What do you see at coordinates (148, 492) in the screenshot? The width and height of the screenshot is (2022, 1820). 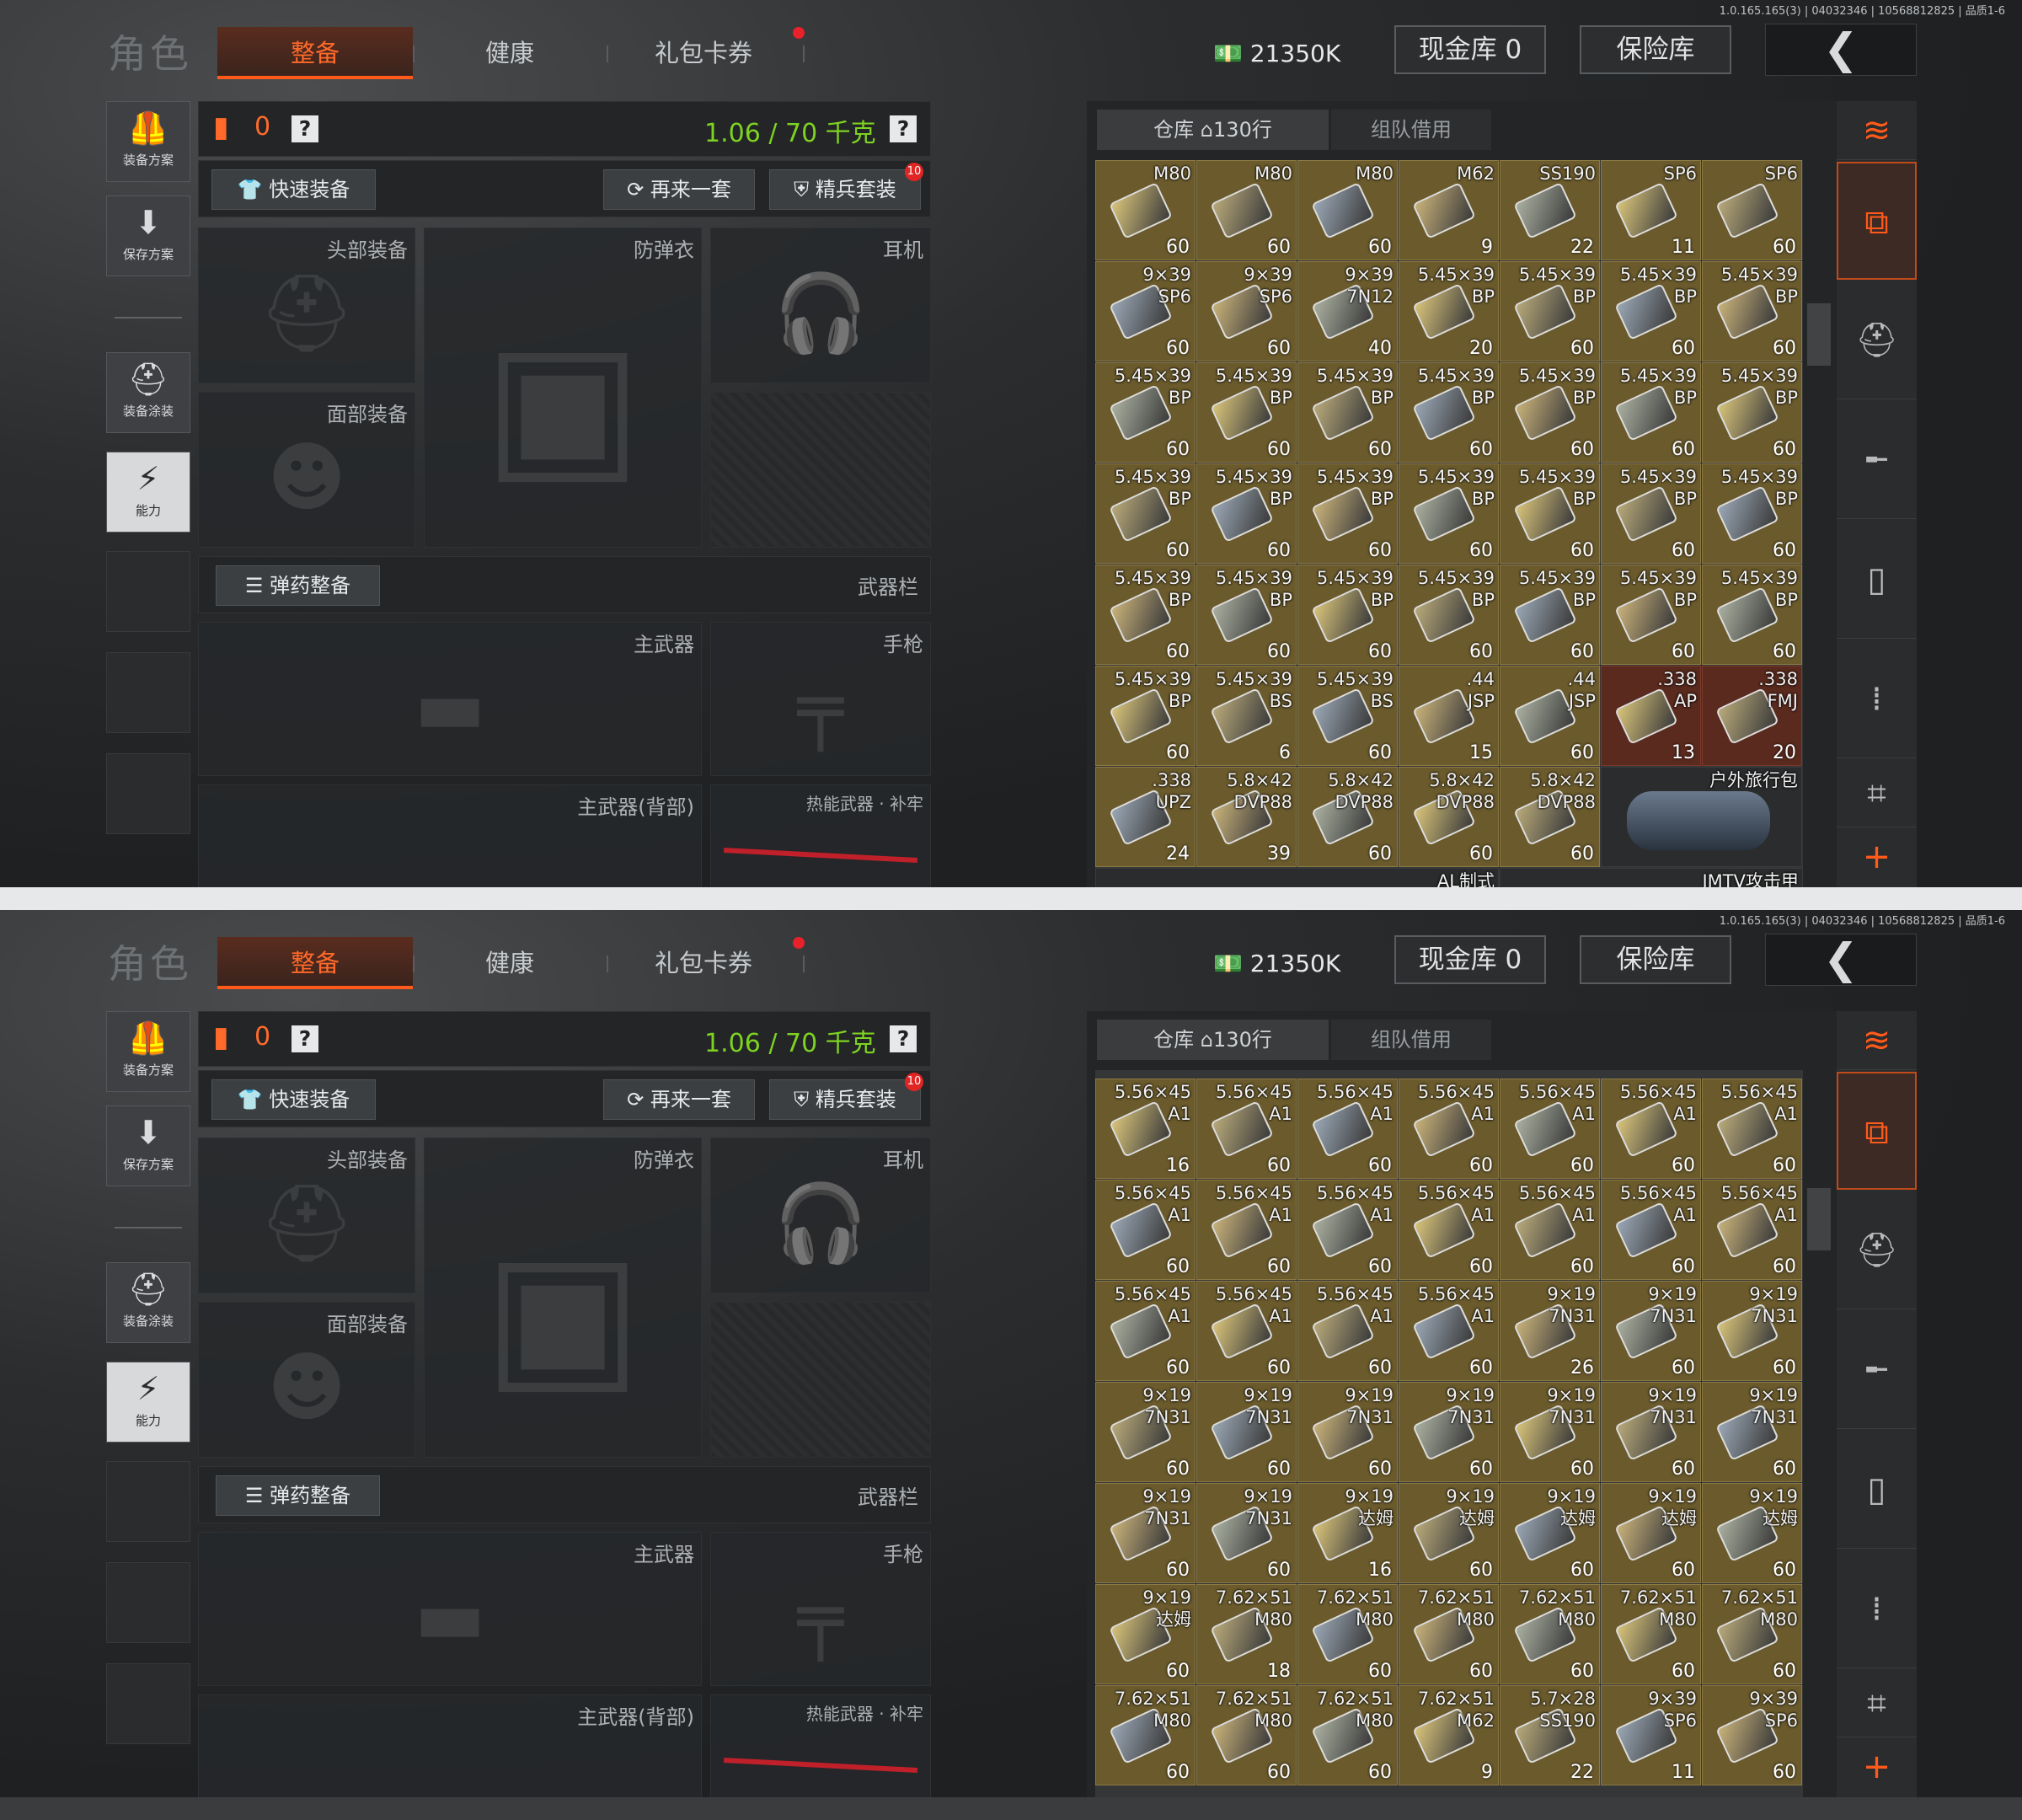 I see `ability-button: ⚡ 能力` at bounding box center [148, 492].